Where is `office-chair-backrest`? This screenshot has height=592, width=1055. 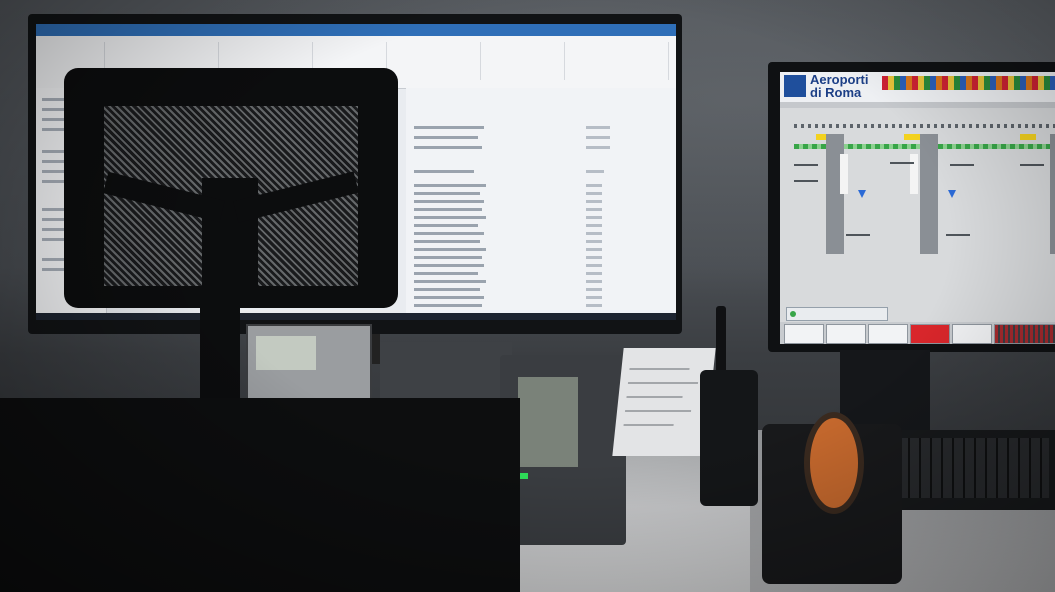
office-chair-backrest is located at coordinates (231, 188).